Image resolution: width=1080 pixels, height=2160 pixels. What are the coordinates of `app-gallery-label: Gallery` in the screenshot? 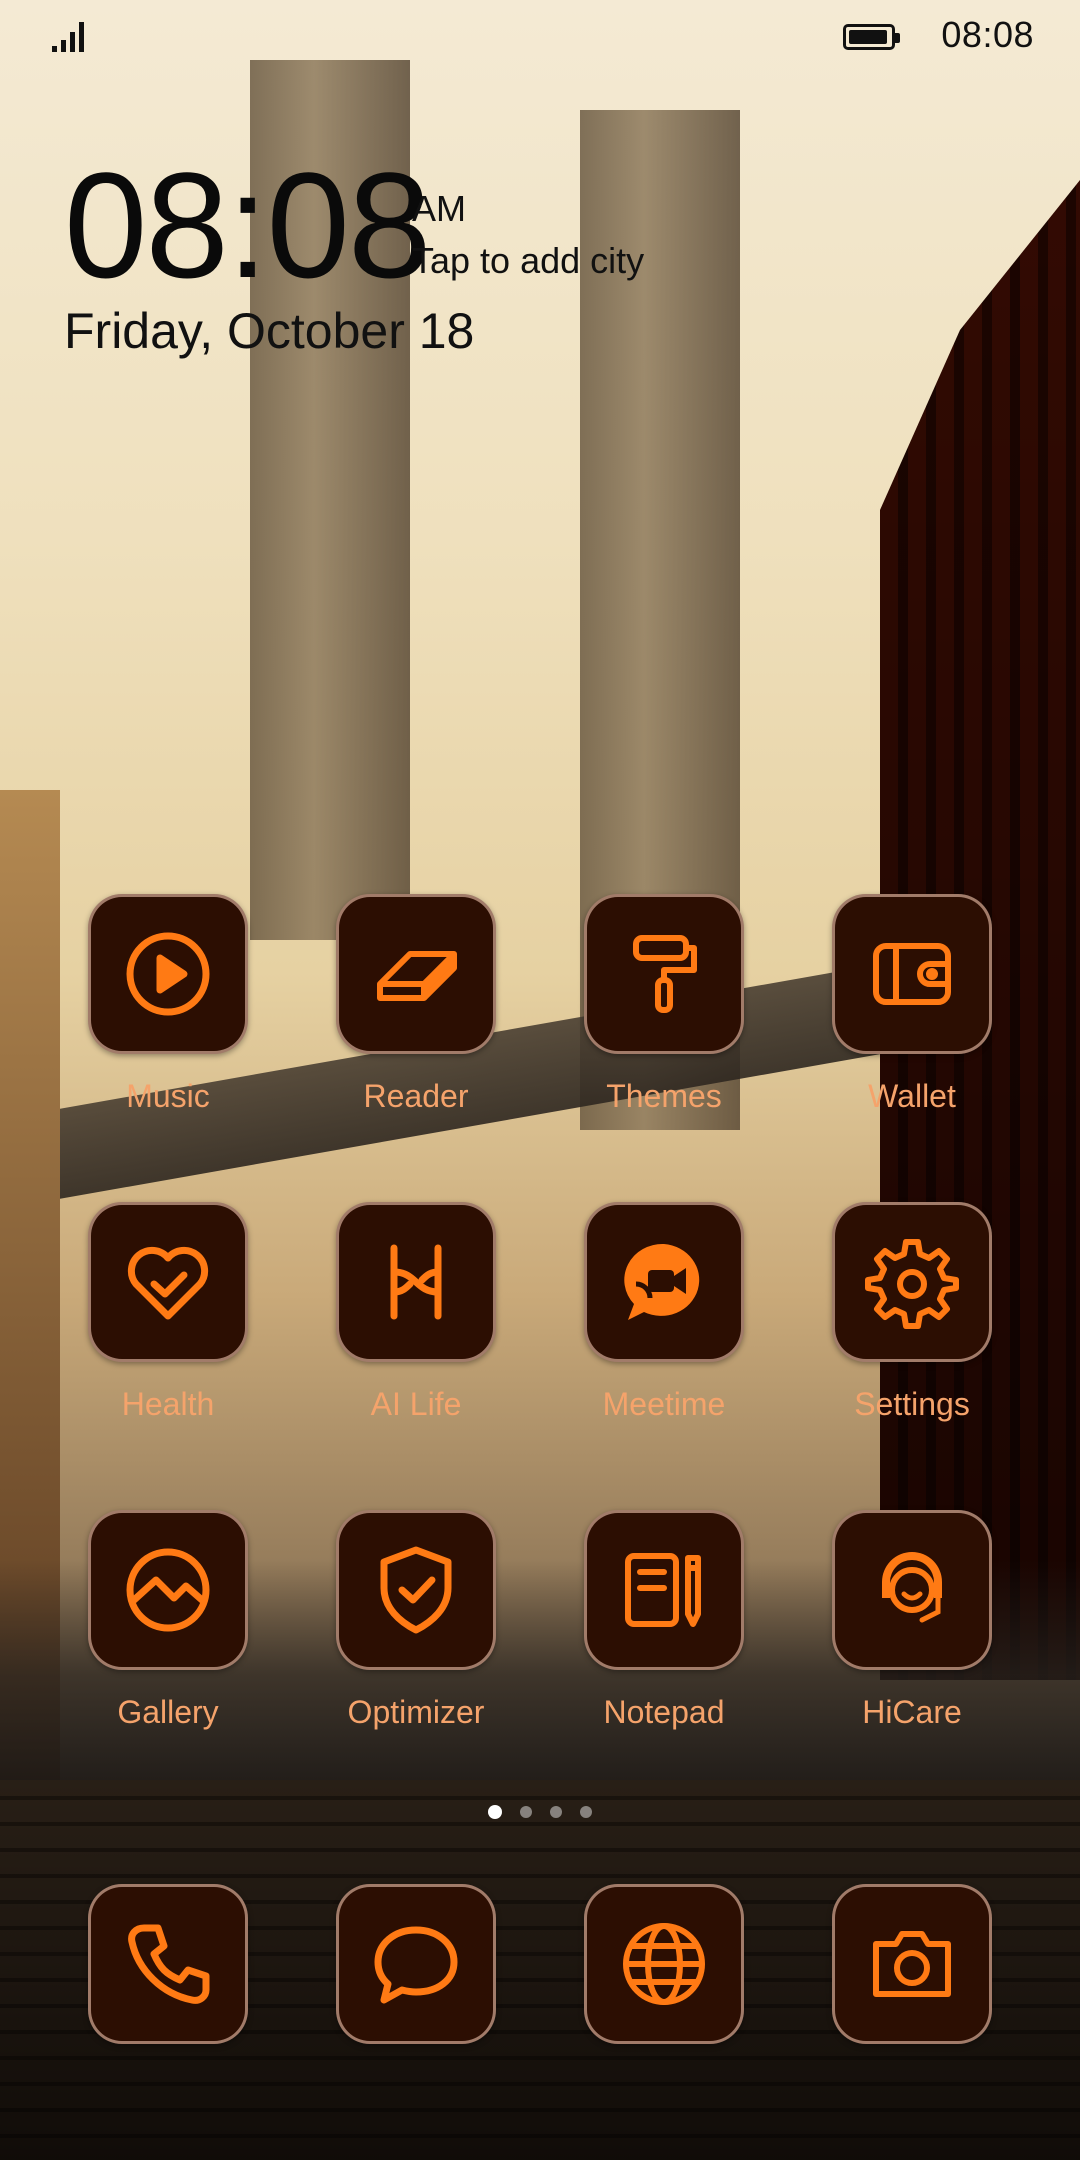 It's located at (168, 1712).